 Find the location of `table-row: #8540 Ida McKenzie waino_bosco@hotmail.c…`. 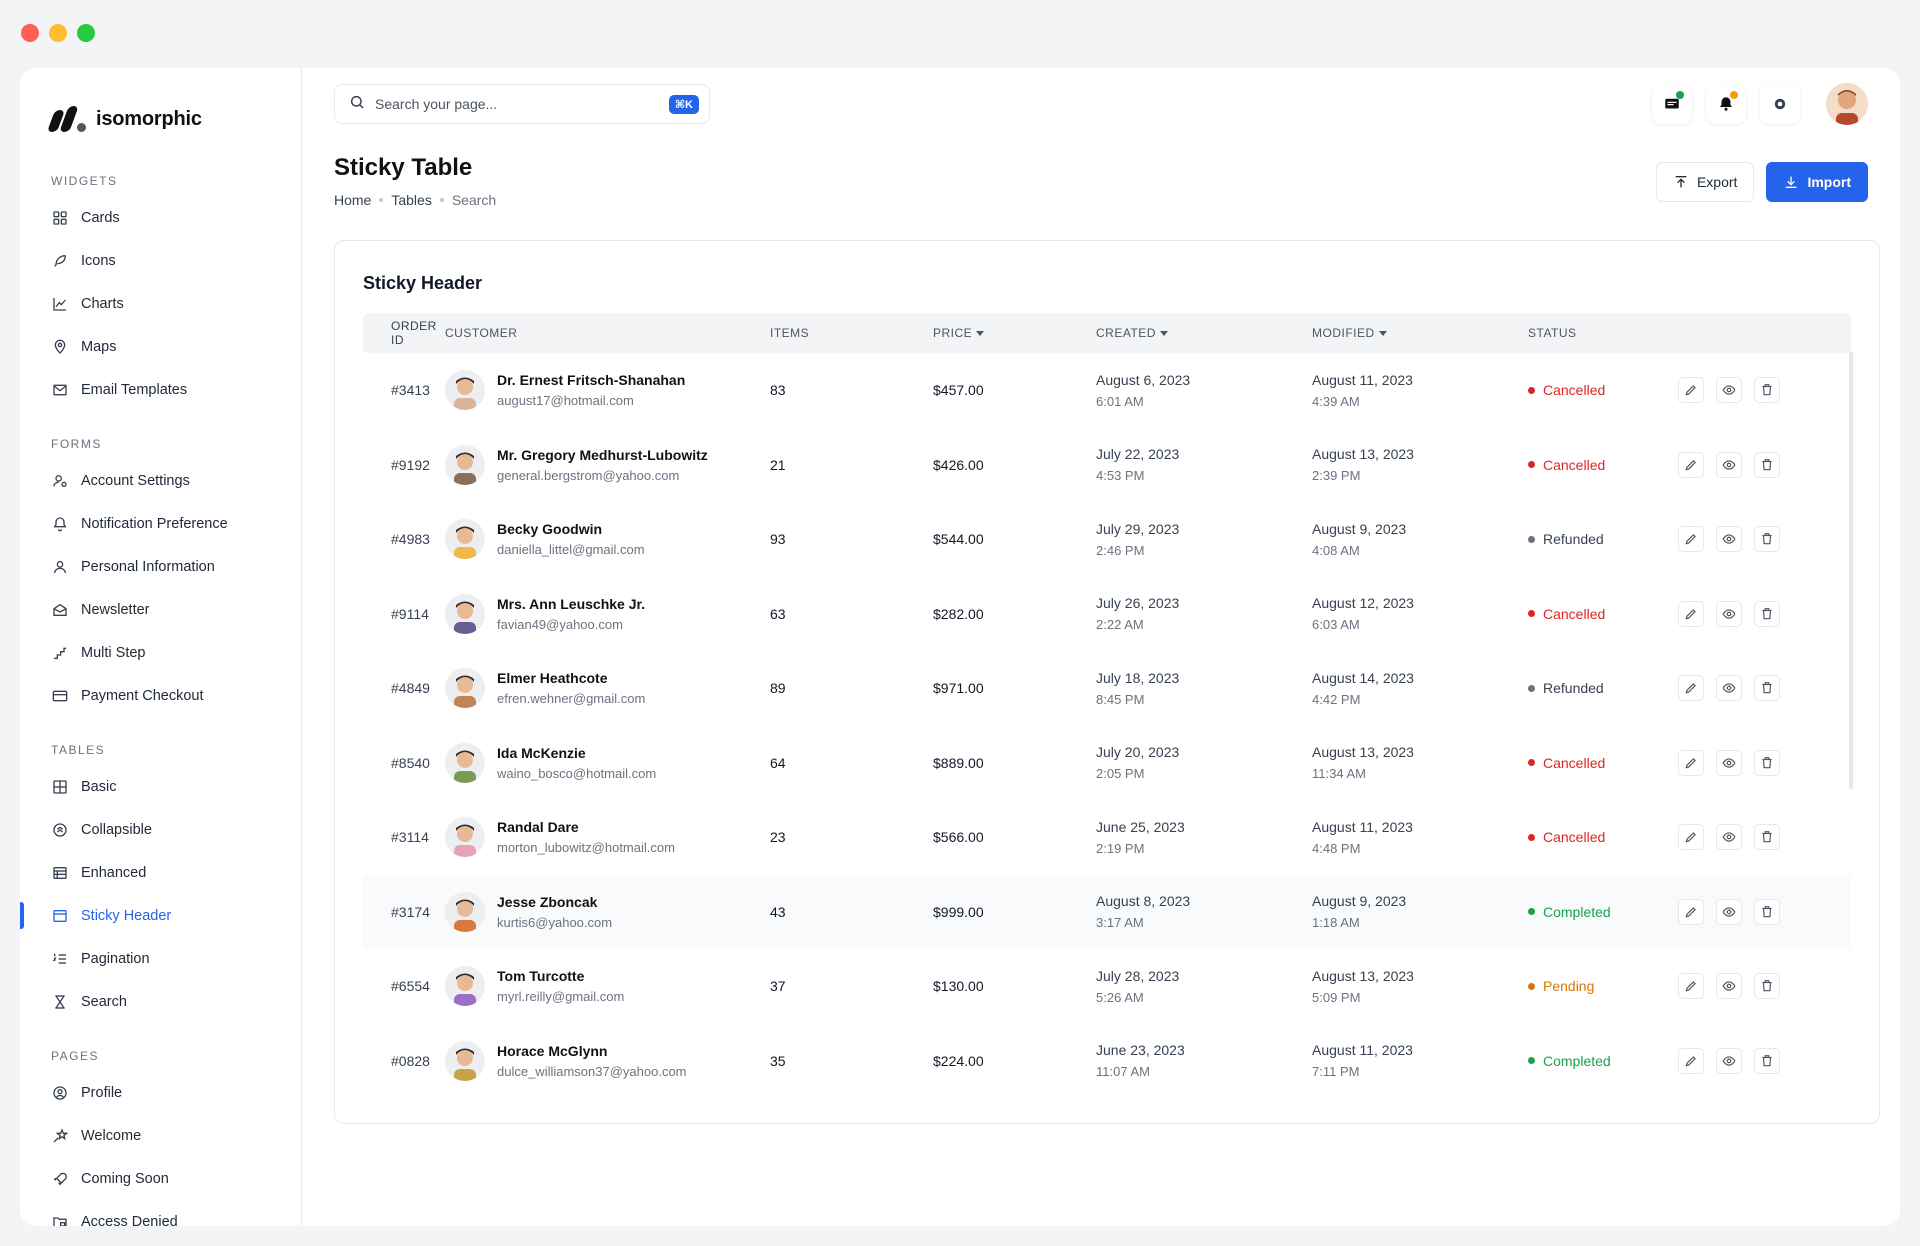

table-row: #8540 Ida McKenzie waino_bosco@hotmail.c… is located at coordinates (1107, 763).